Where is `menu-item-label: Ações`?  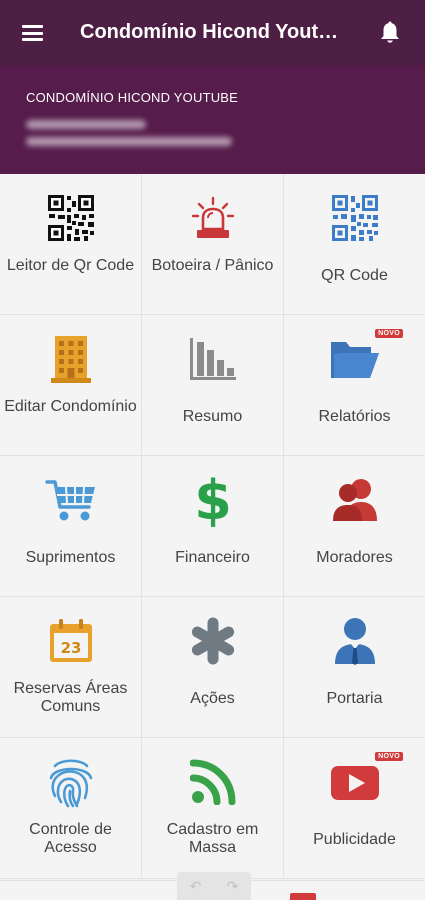
menu-item-label: Ações is located at coordinates (212, 698).